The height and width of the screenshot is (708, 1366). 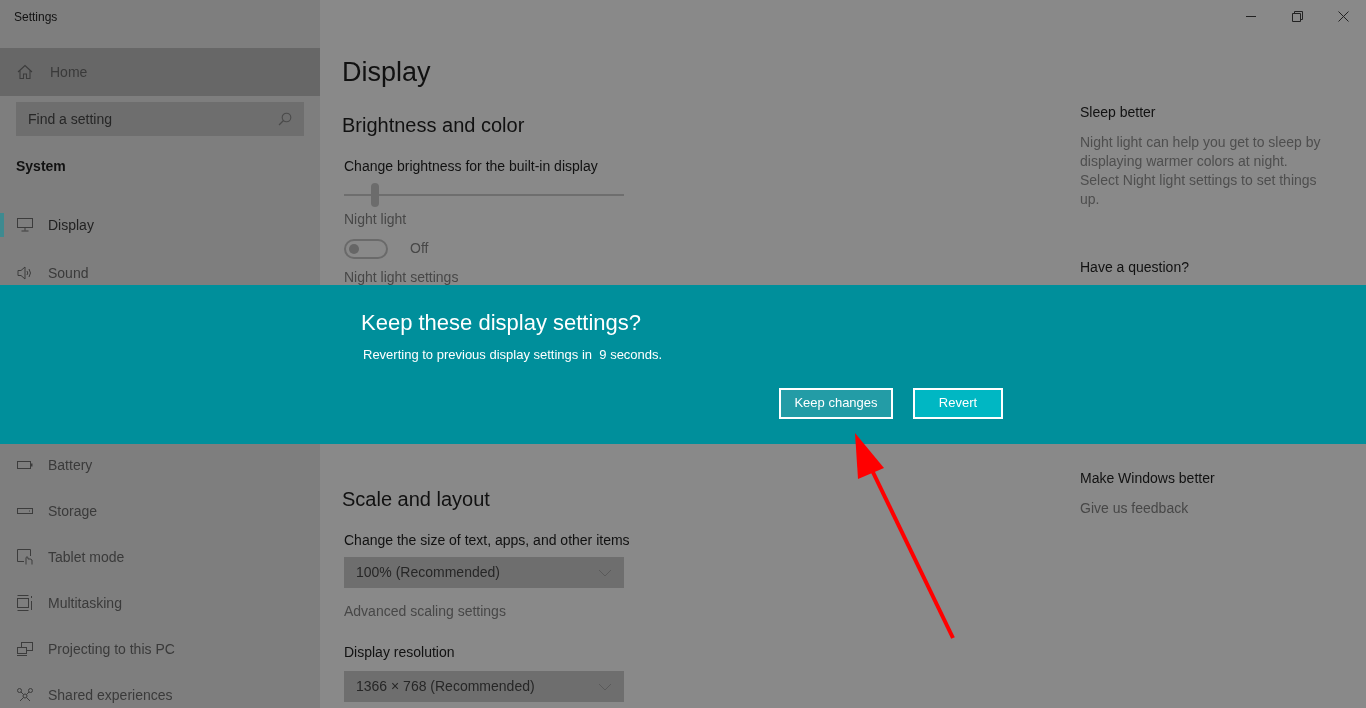 What do you see at coordinates (425, 611) in the screenshot?
I see `settings-link: Advanced scaling settings` at bounding box center [425, 611].